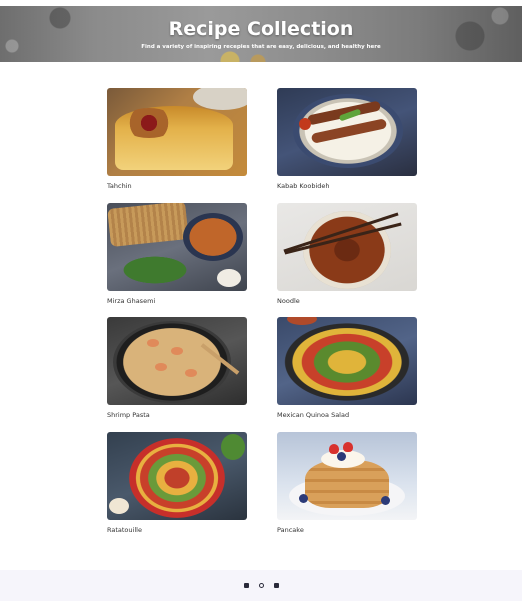 The height and width of the screenshot is (601, 522). I want to click on recipe-card-shrimp-pasta: Shrimp Pasta, so click(177, 374).